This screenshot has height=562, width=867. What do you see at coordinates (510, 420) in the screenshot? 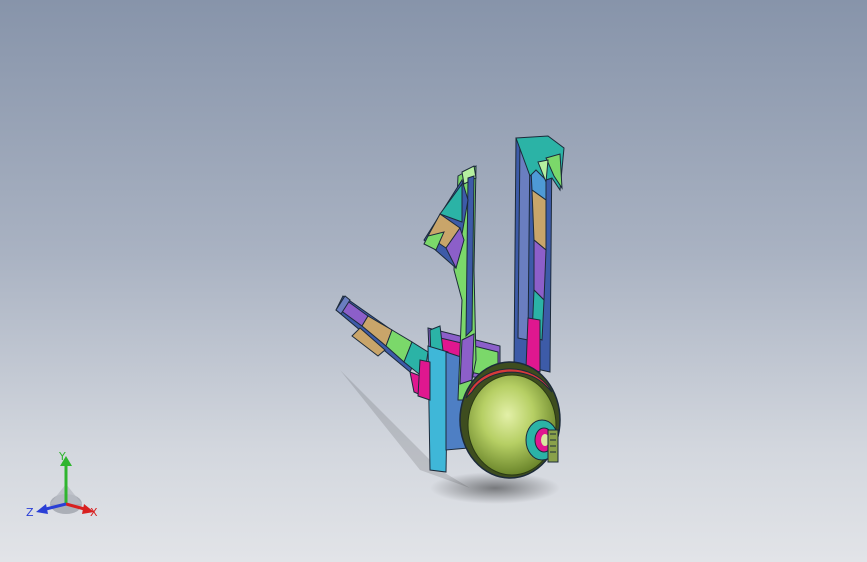
I see `command-dome` at bounding box center [510, 420].